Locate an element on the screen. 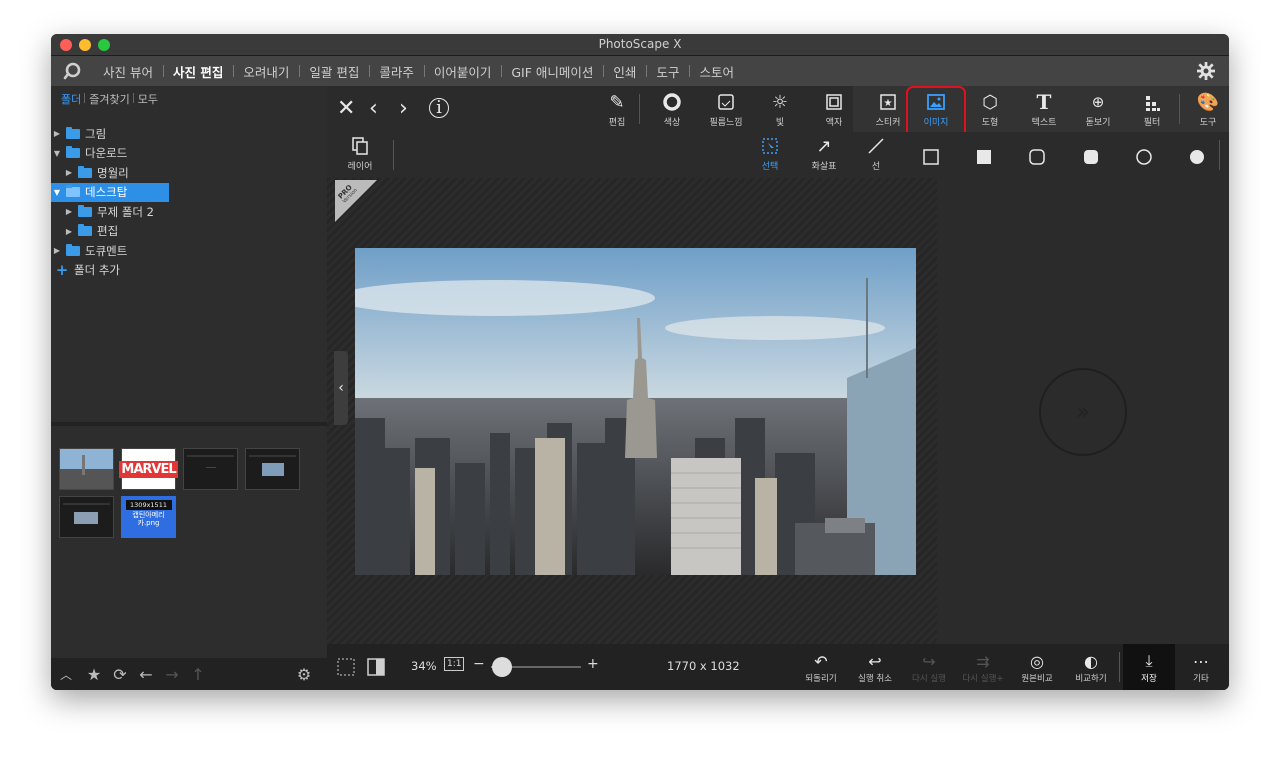  tree-item-label: 그림 is located at coordinates (96, 133).